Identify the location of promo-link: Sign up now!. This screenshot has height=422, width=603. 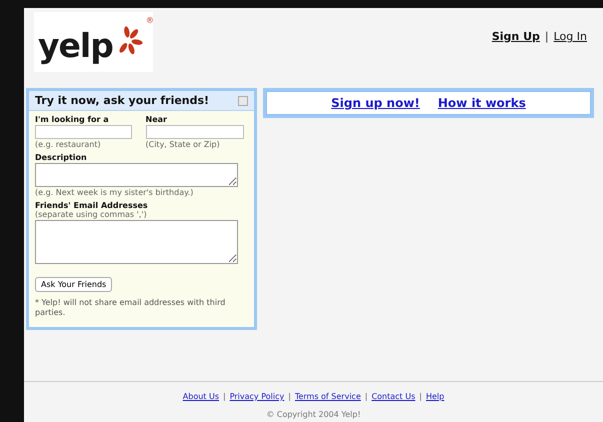
(375, 103).